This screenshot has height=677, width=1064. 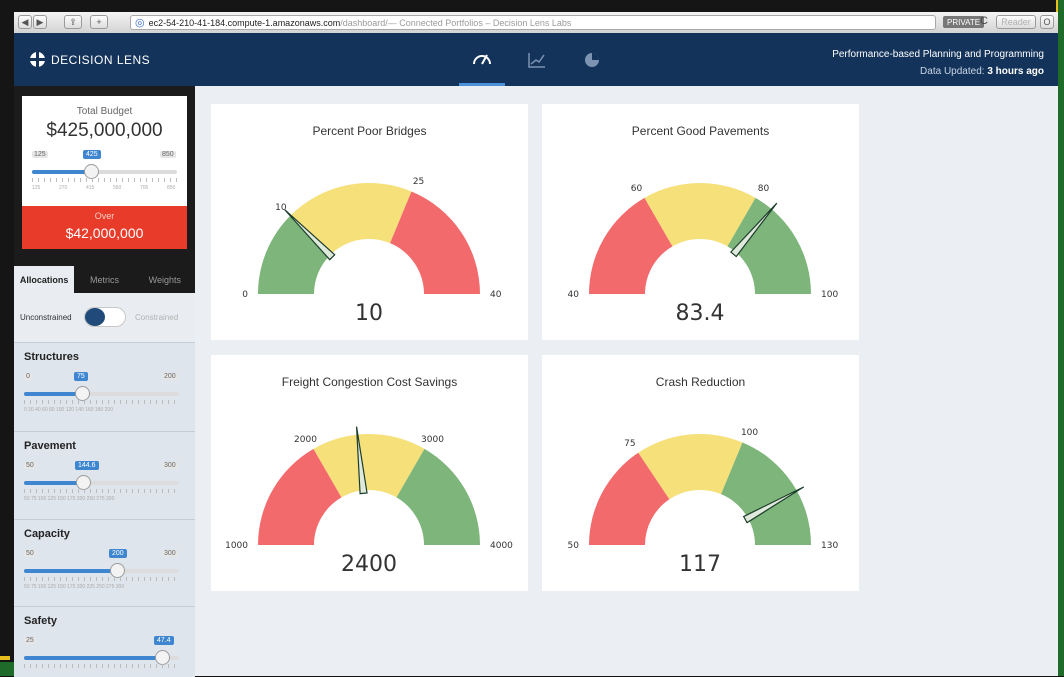 I want to click on speedometer-icon, so click(x=482, y=59).